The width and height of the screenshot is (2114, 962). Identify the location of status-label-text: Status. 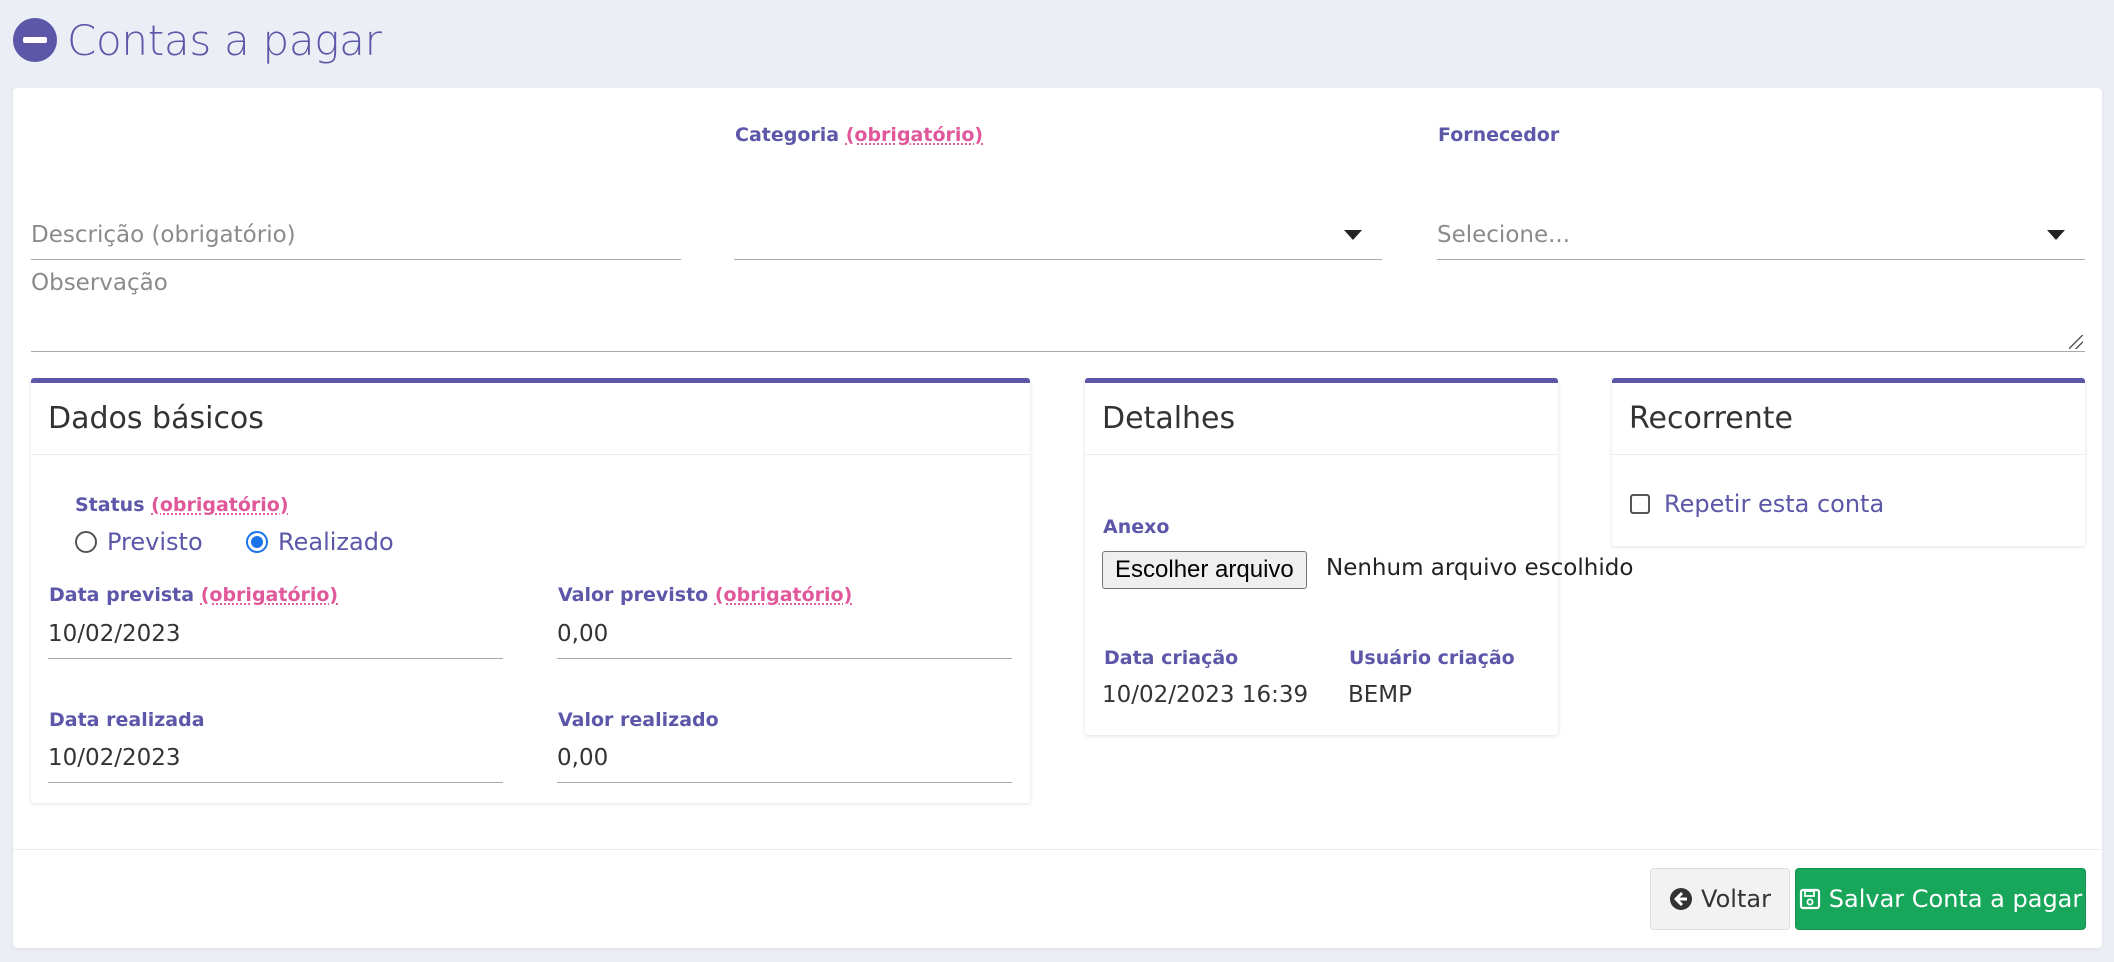
(110, 505).